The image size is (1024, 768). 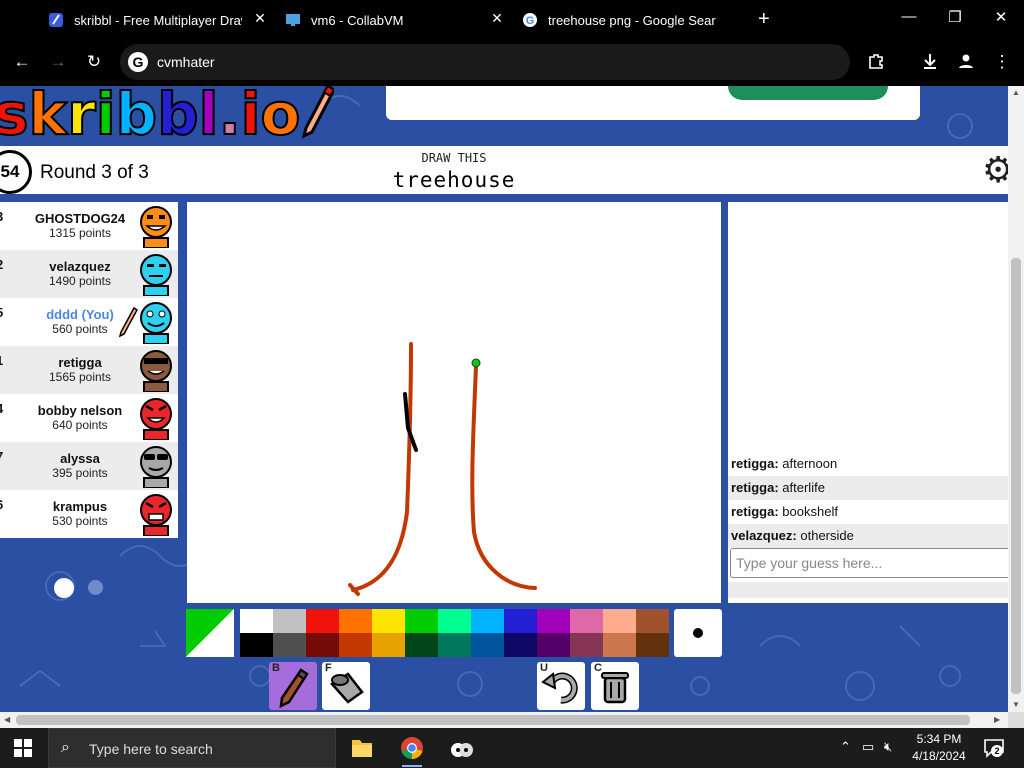 What do you see at coordinates (1001, 17) in the screenshot?
I see `close-window-icon: ✕` at bounding box center [1001, 17].